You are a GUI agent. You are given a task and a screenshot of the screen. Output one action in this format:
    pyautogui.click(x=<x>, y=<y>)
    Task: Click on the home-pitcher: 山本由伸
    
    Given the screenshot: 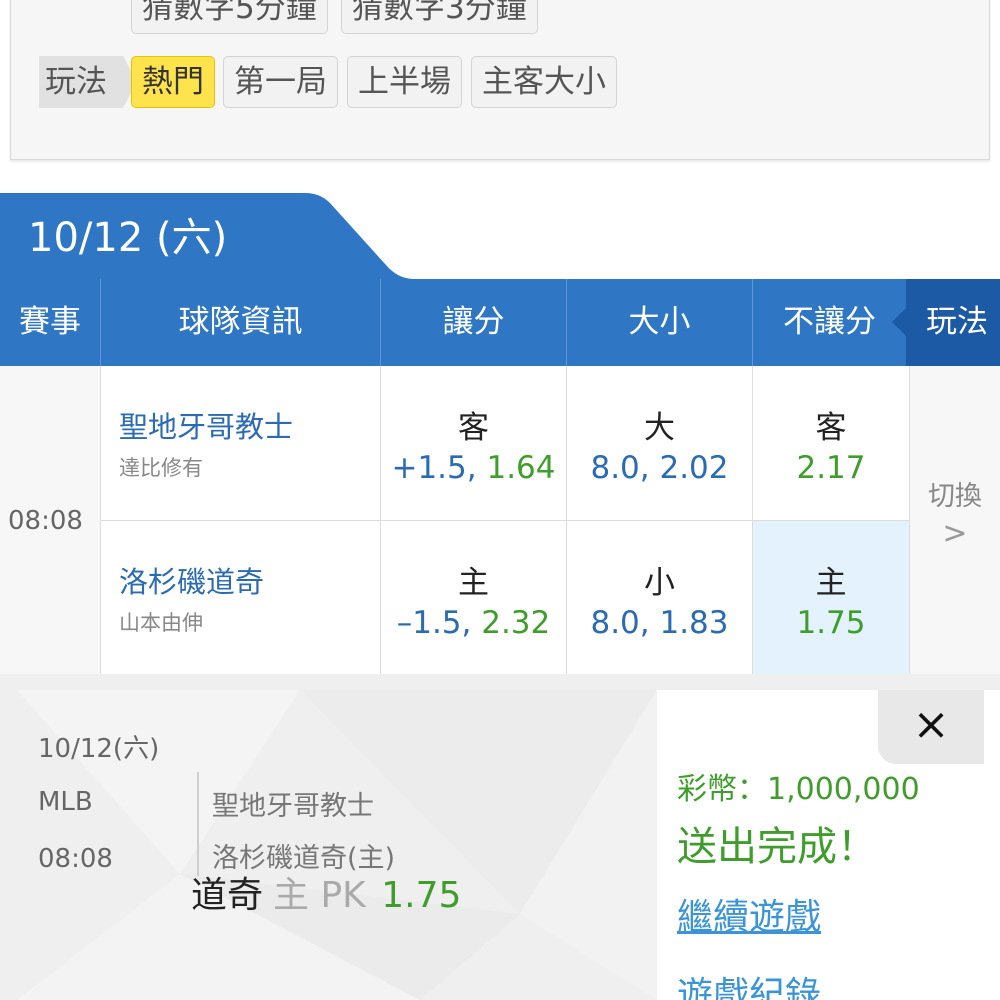 What is the action you would take?
    pyautogui.click(x=161, y=623)
    